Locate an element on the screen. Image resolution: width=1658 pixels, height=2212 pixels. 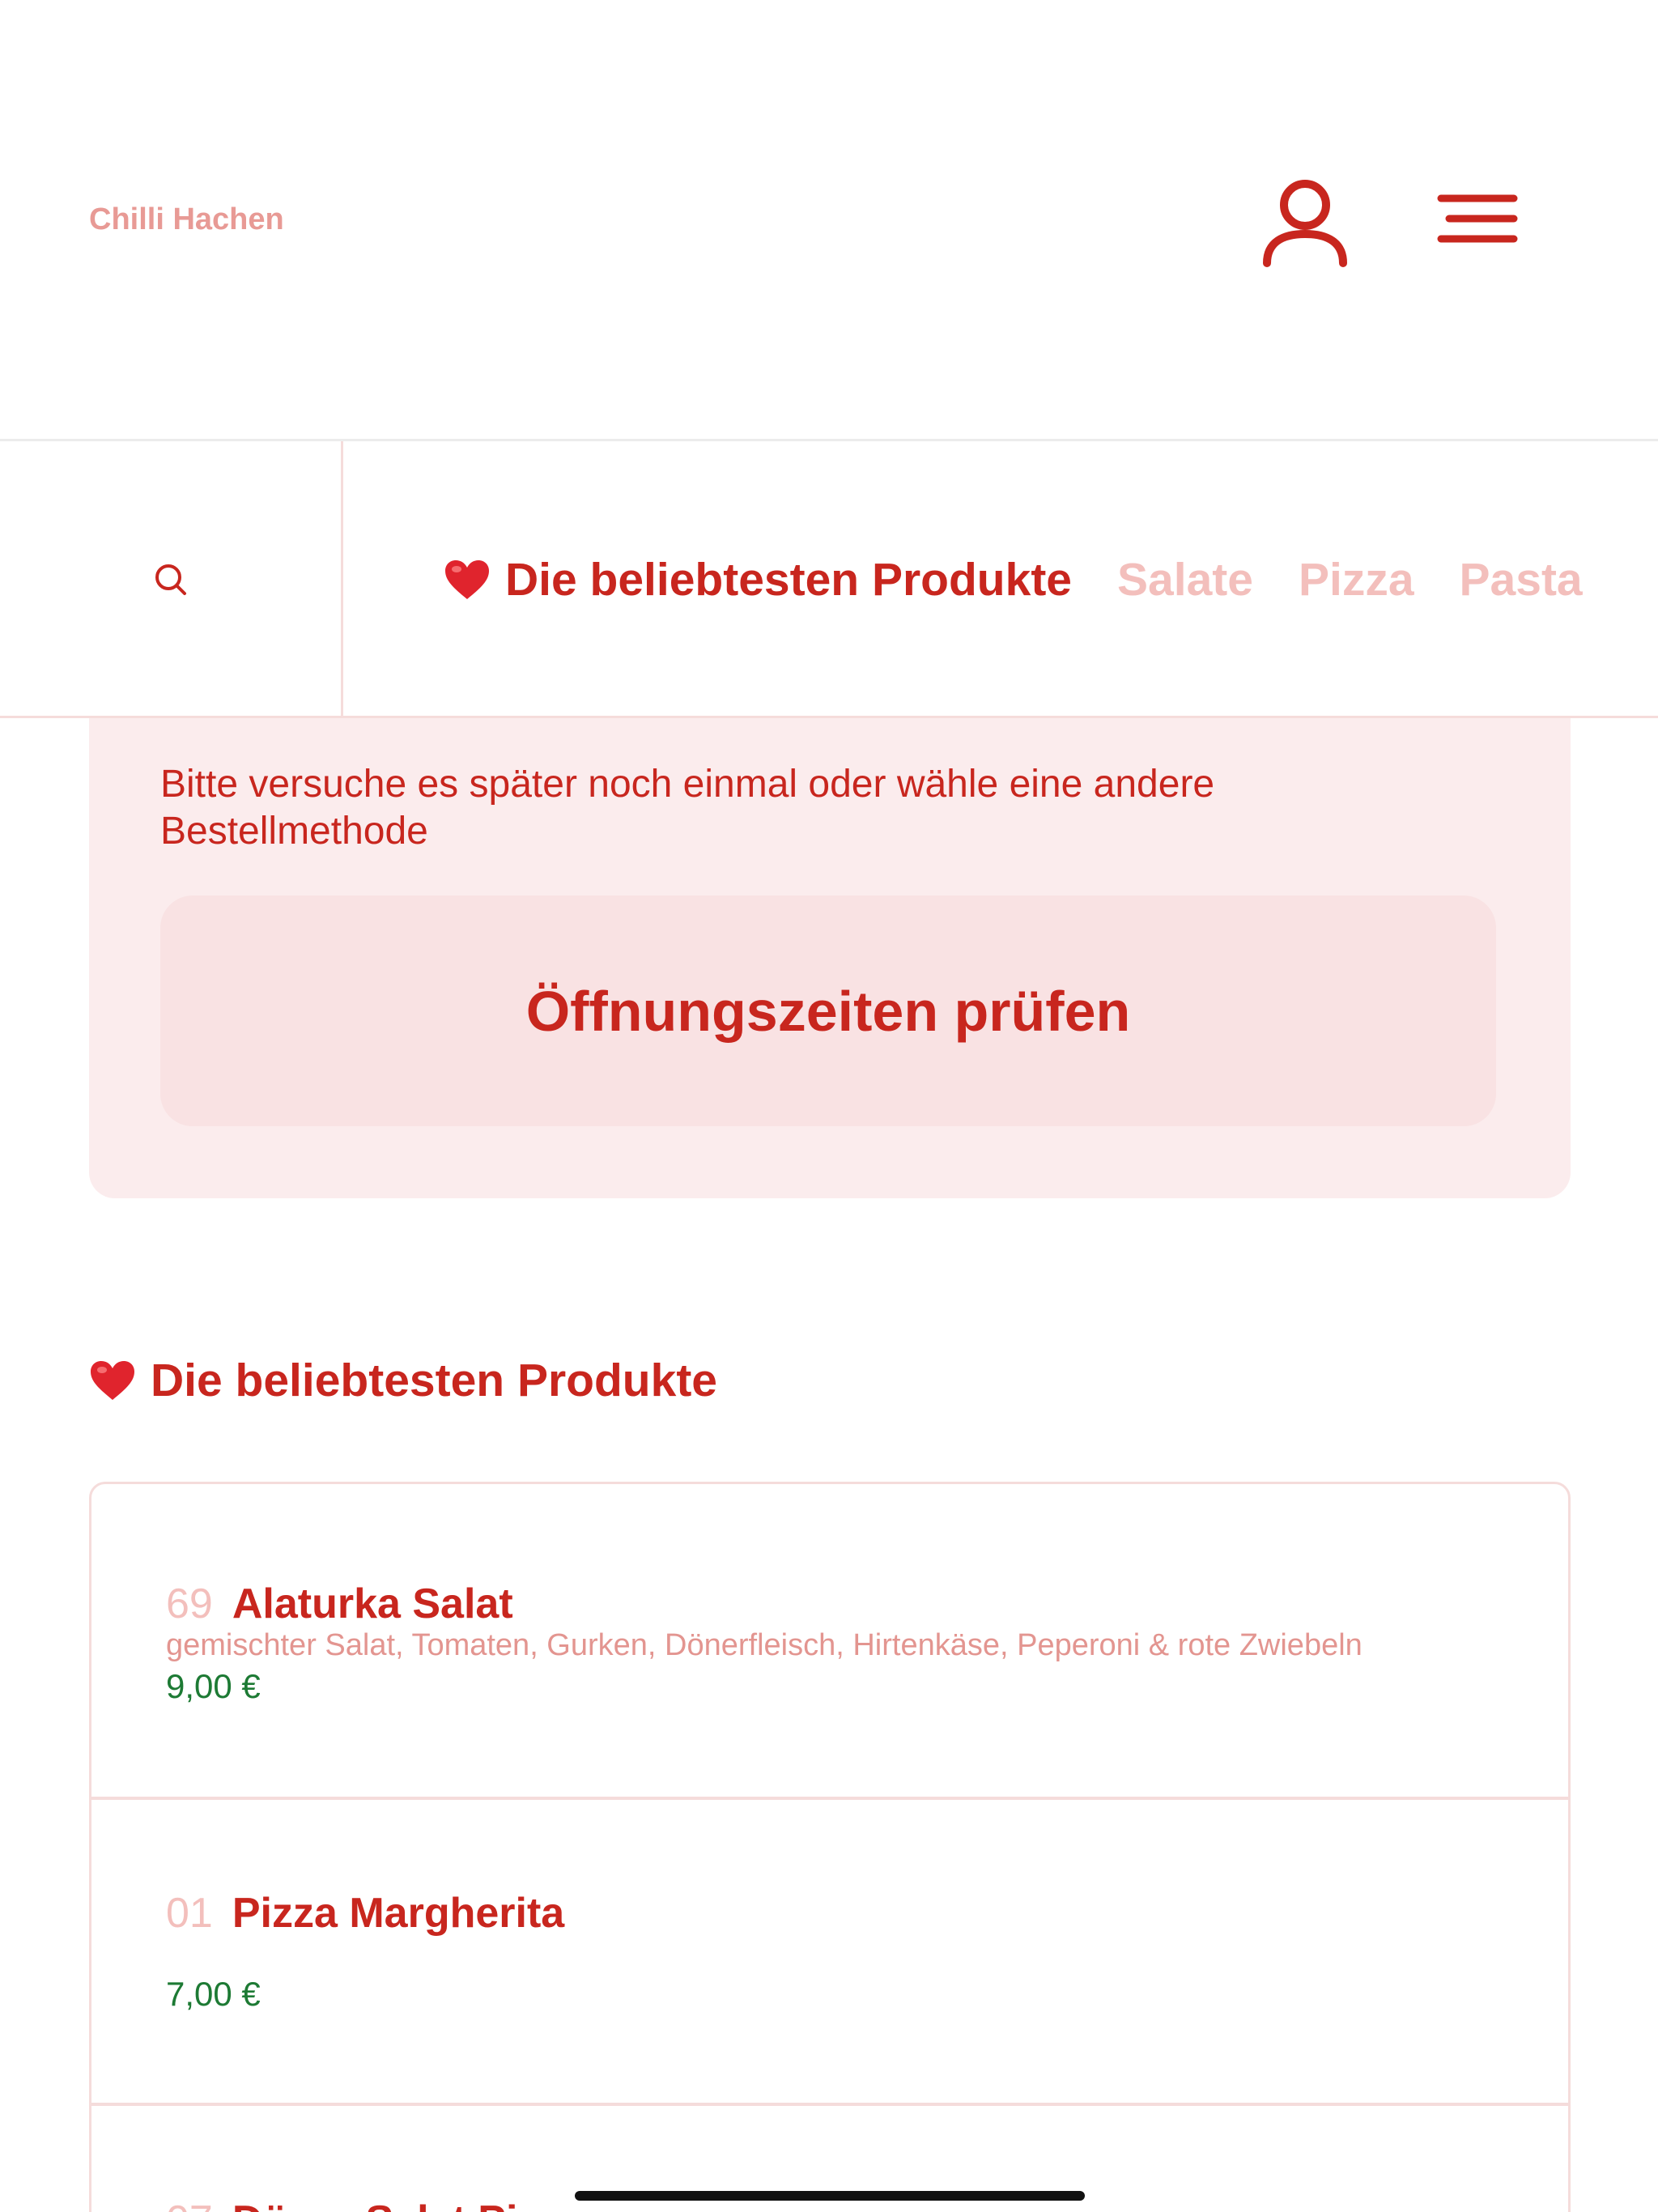
hamburger-menu-icon is located at coordinates (1477, 219).